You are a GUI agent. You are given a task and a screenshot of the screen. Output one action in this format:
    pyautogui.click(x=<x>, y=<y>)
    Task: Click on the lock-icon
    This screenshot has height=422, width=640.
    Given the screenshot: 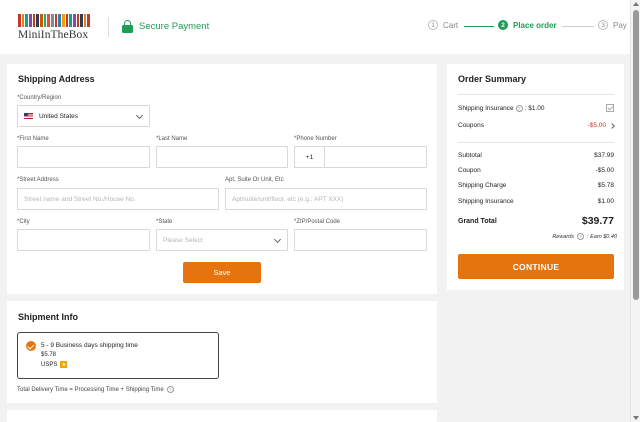 What is the action you would take?
    pyautogui.click(x=127, y=26)
    